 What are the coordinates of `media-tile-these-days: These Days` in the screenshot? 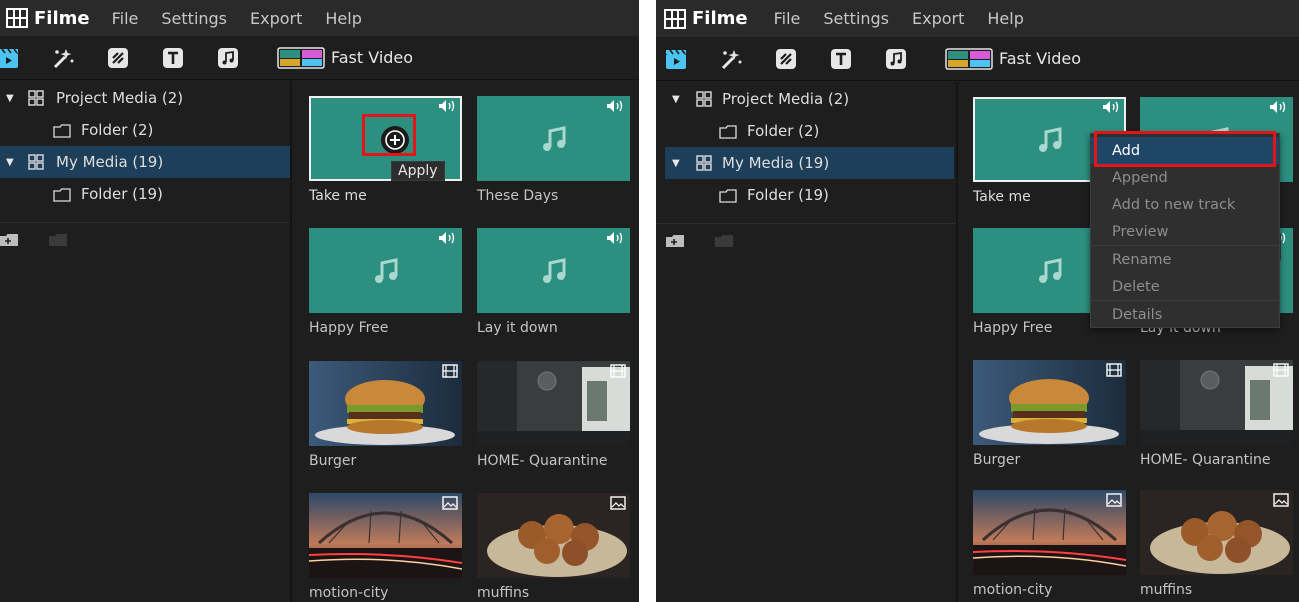 It's located at (553, 150).